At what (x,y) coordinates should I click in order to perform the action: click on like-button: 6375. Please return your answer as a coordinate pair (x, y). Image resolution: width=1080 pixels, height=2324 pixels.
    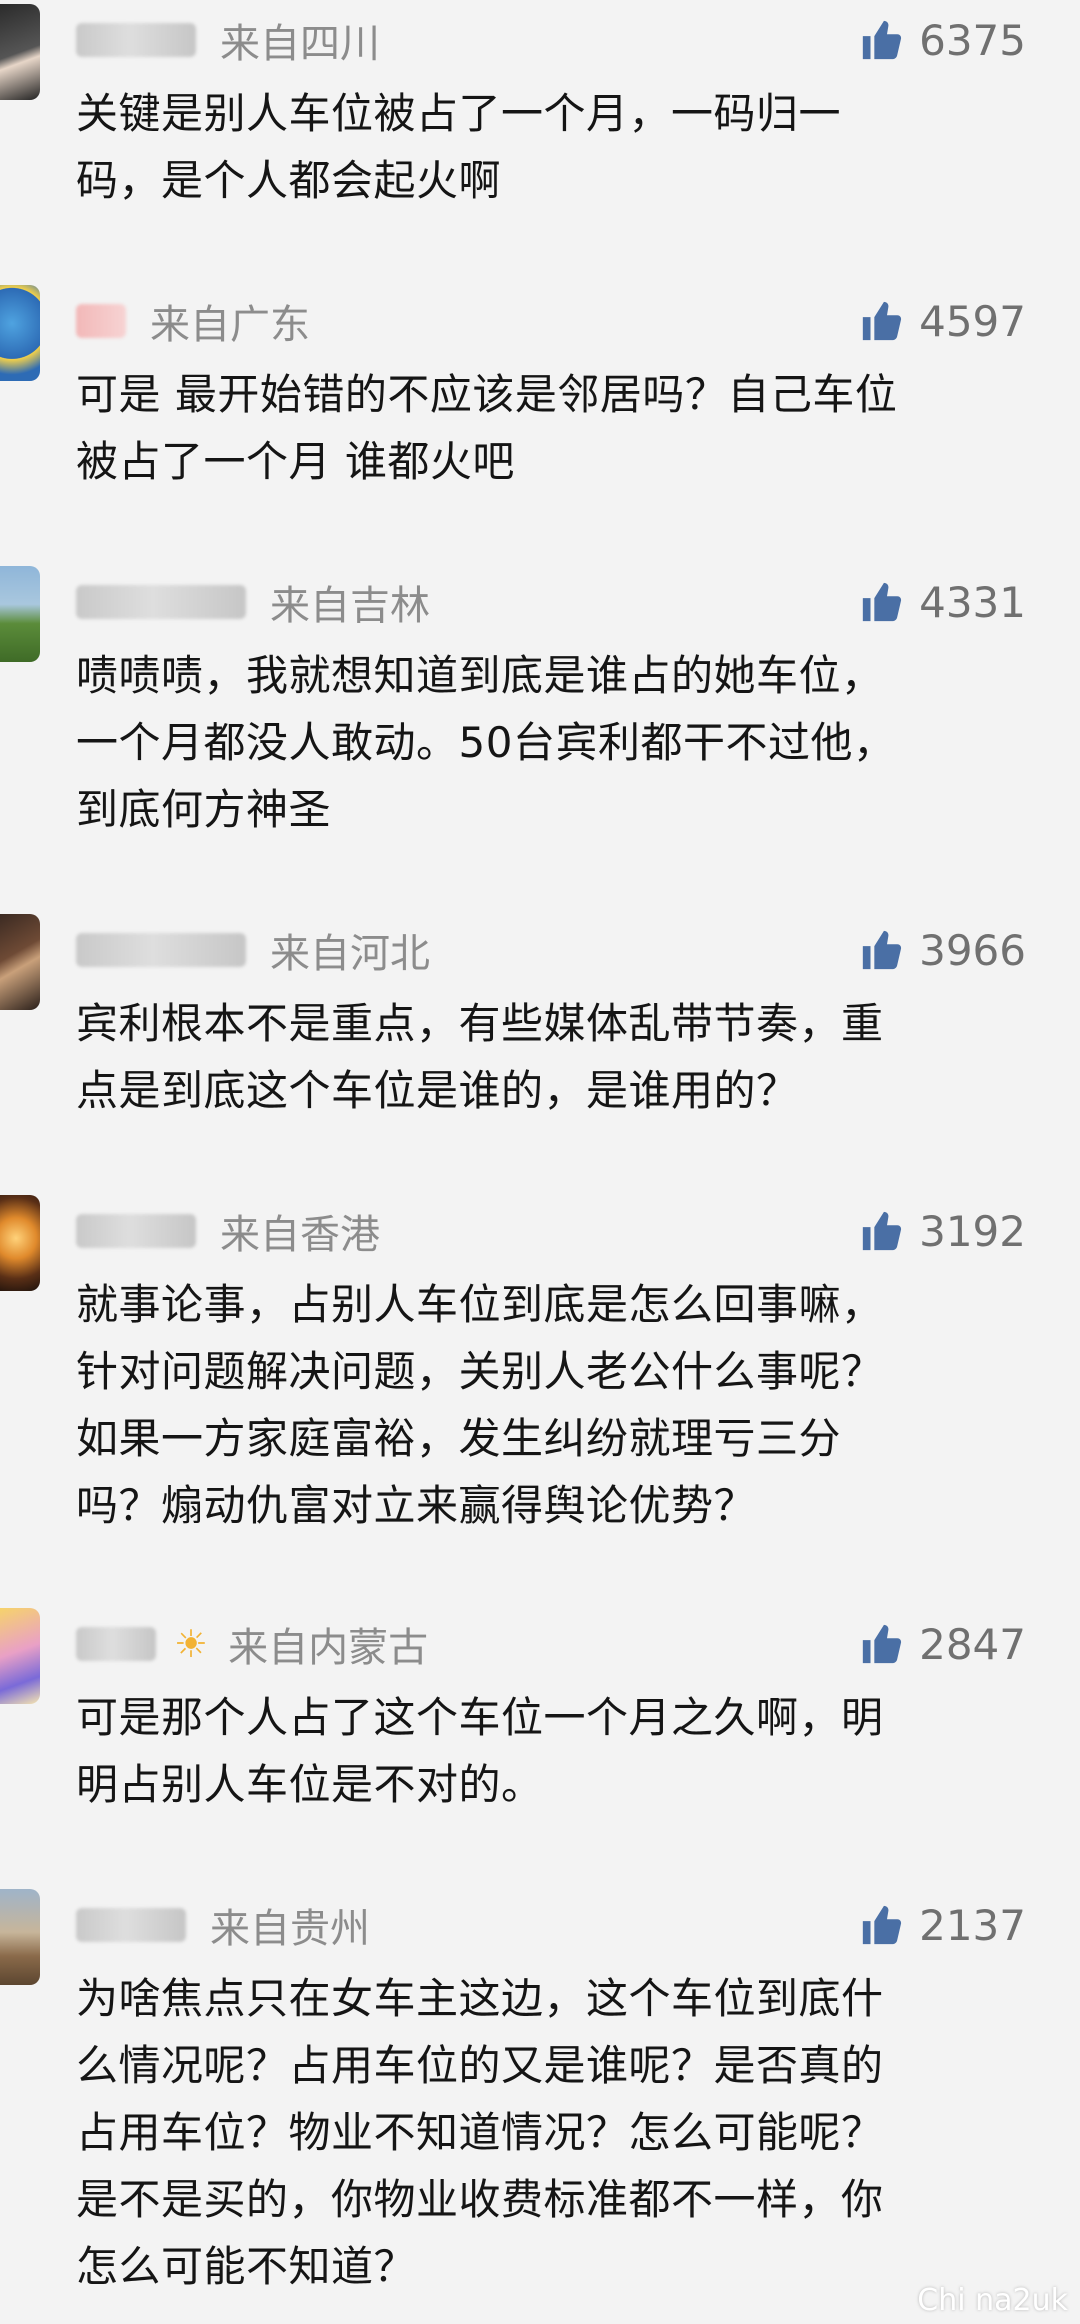
    Looking at the image, I should click on (942, 40).